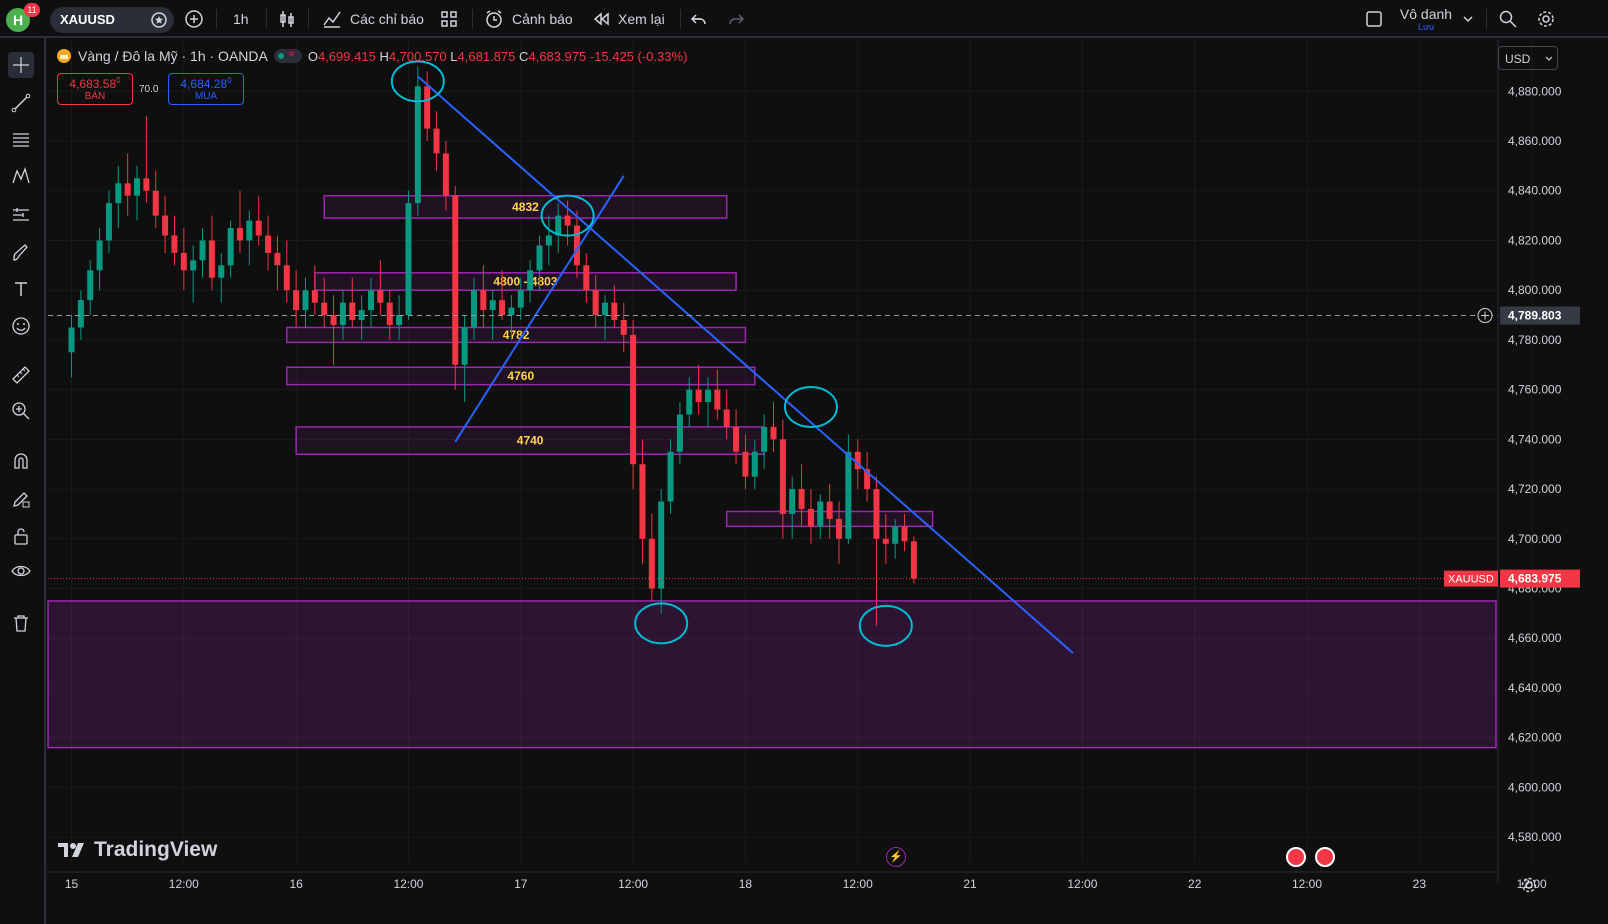 The image size is (1608, 924). I want to click on brush-tool, so click(21, 253).